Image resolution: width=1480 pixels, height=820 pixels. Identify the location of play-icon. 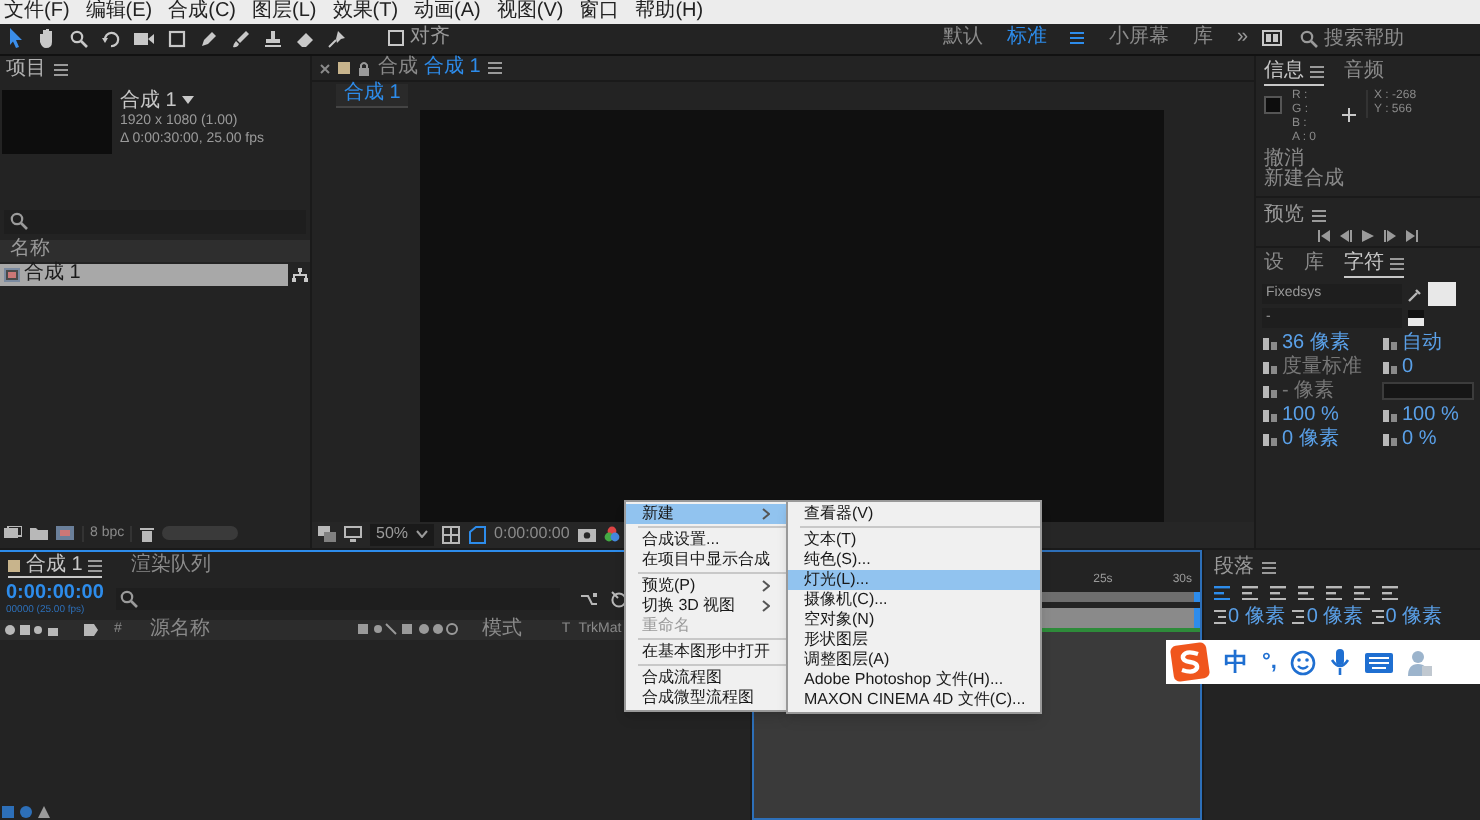
(1368, 235).